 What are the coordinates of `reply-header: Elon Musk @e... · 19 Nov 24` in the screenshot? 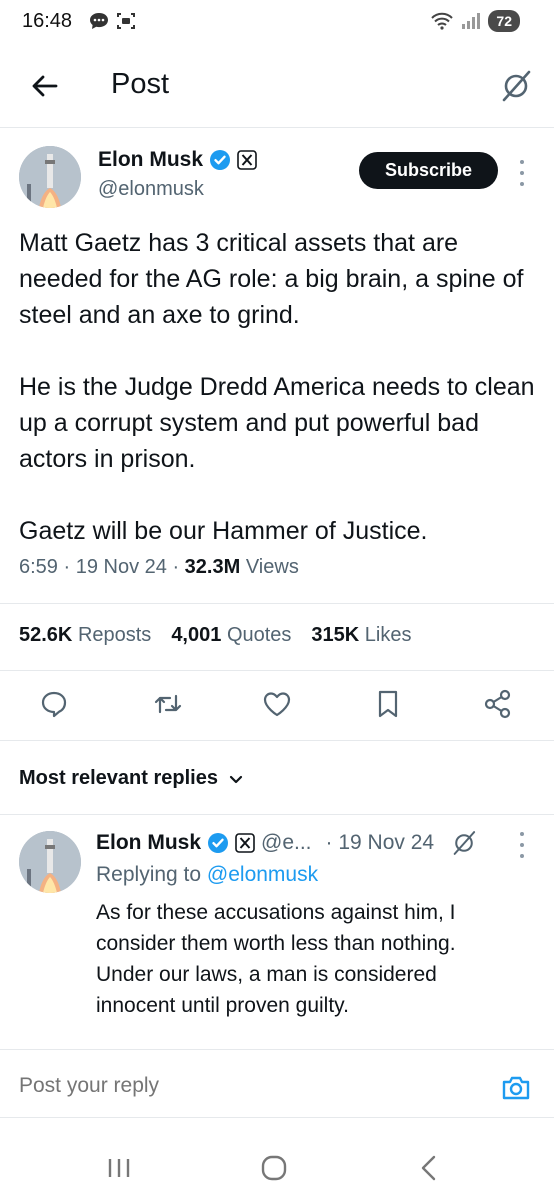 It's located at (287, 843).